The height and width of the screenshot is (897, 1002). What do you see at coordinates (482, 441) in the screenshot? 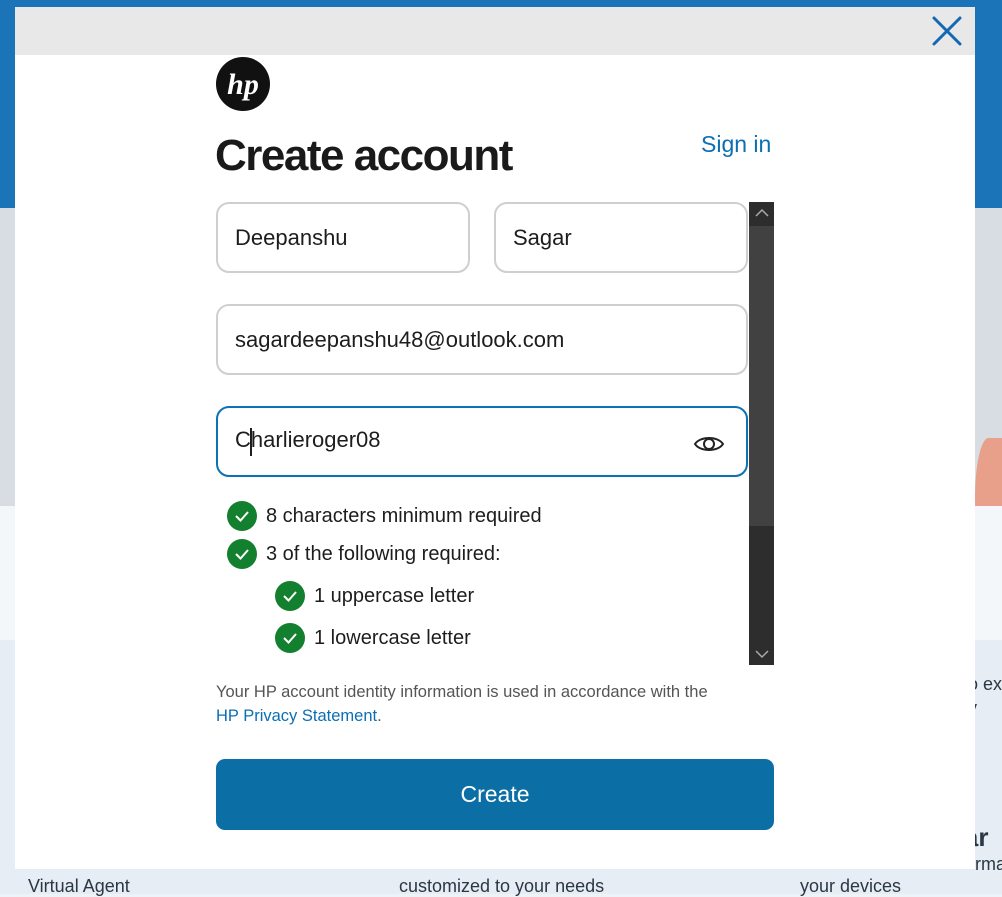
I see `password-field: Charlieroger08` at bounding box center [482, 441].